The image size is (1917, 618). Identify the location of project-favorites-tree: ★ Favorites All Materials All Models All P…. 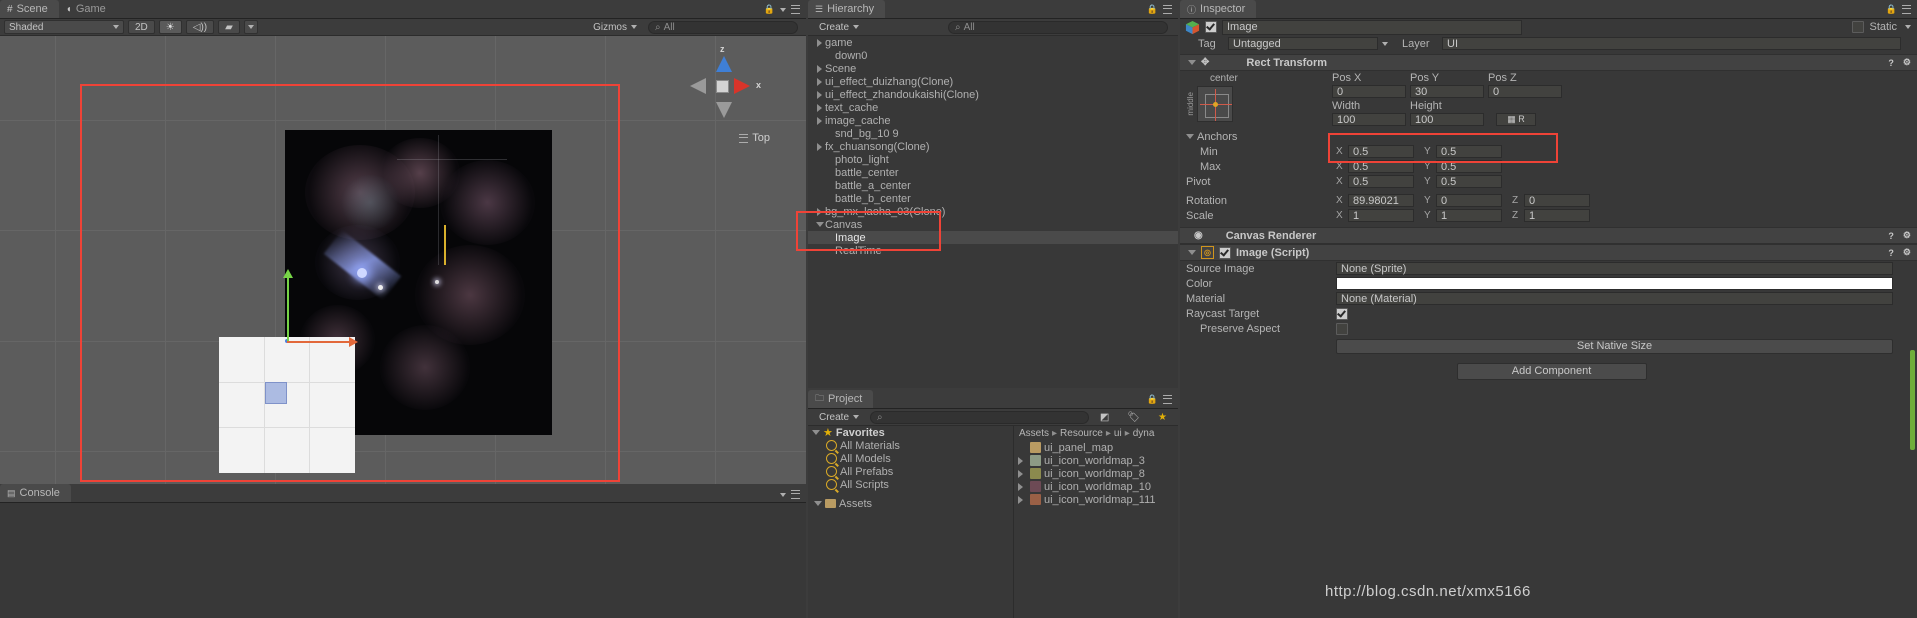
(911, 522).